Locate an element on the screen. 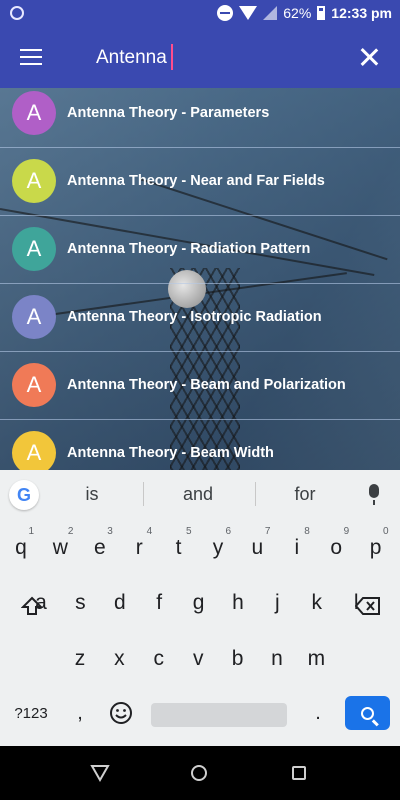 This screenshot has width=400, height=800. key: q1 is located at coordinates (21, 548).